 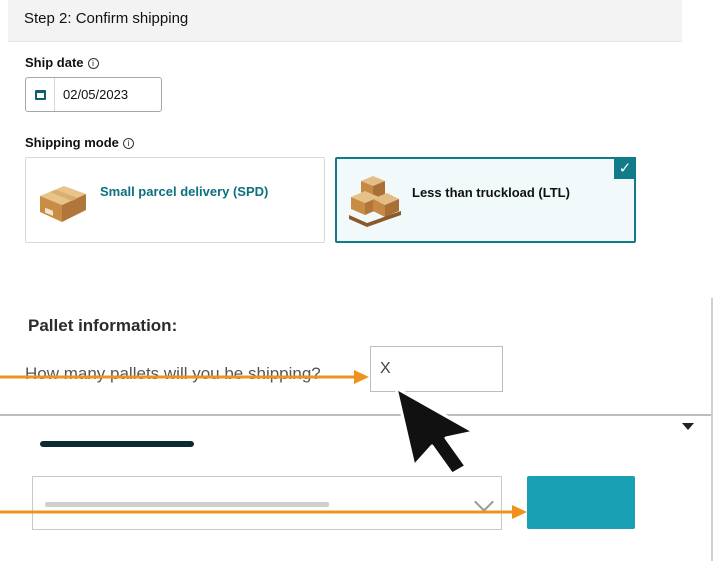 I want to click on shipping-mode-option-spd: Small parcel delivery (SPD), so click(x=175, y=200).